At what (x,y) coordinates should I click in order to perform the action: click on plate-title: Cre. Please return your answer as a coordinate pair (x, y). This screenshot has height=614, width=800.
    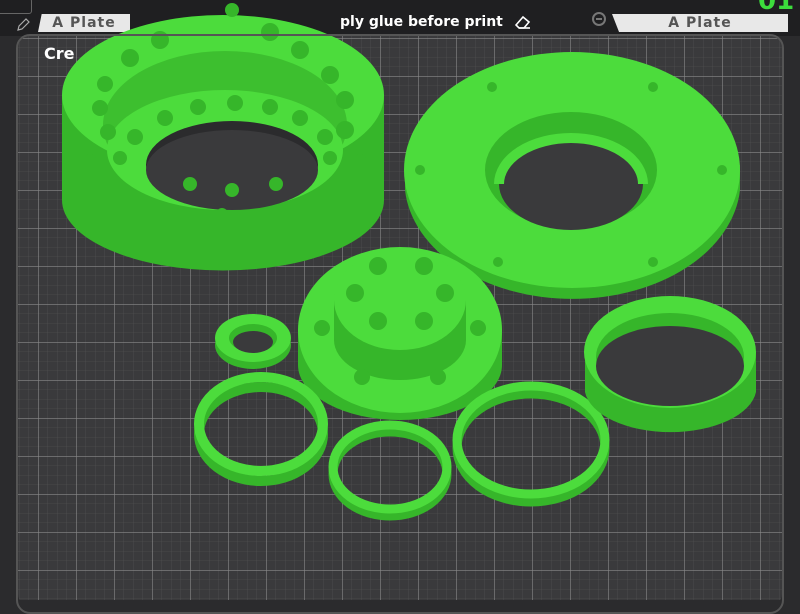
    Looking at the image, I should click on (59, 53).